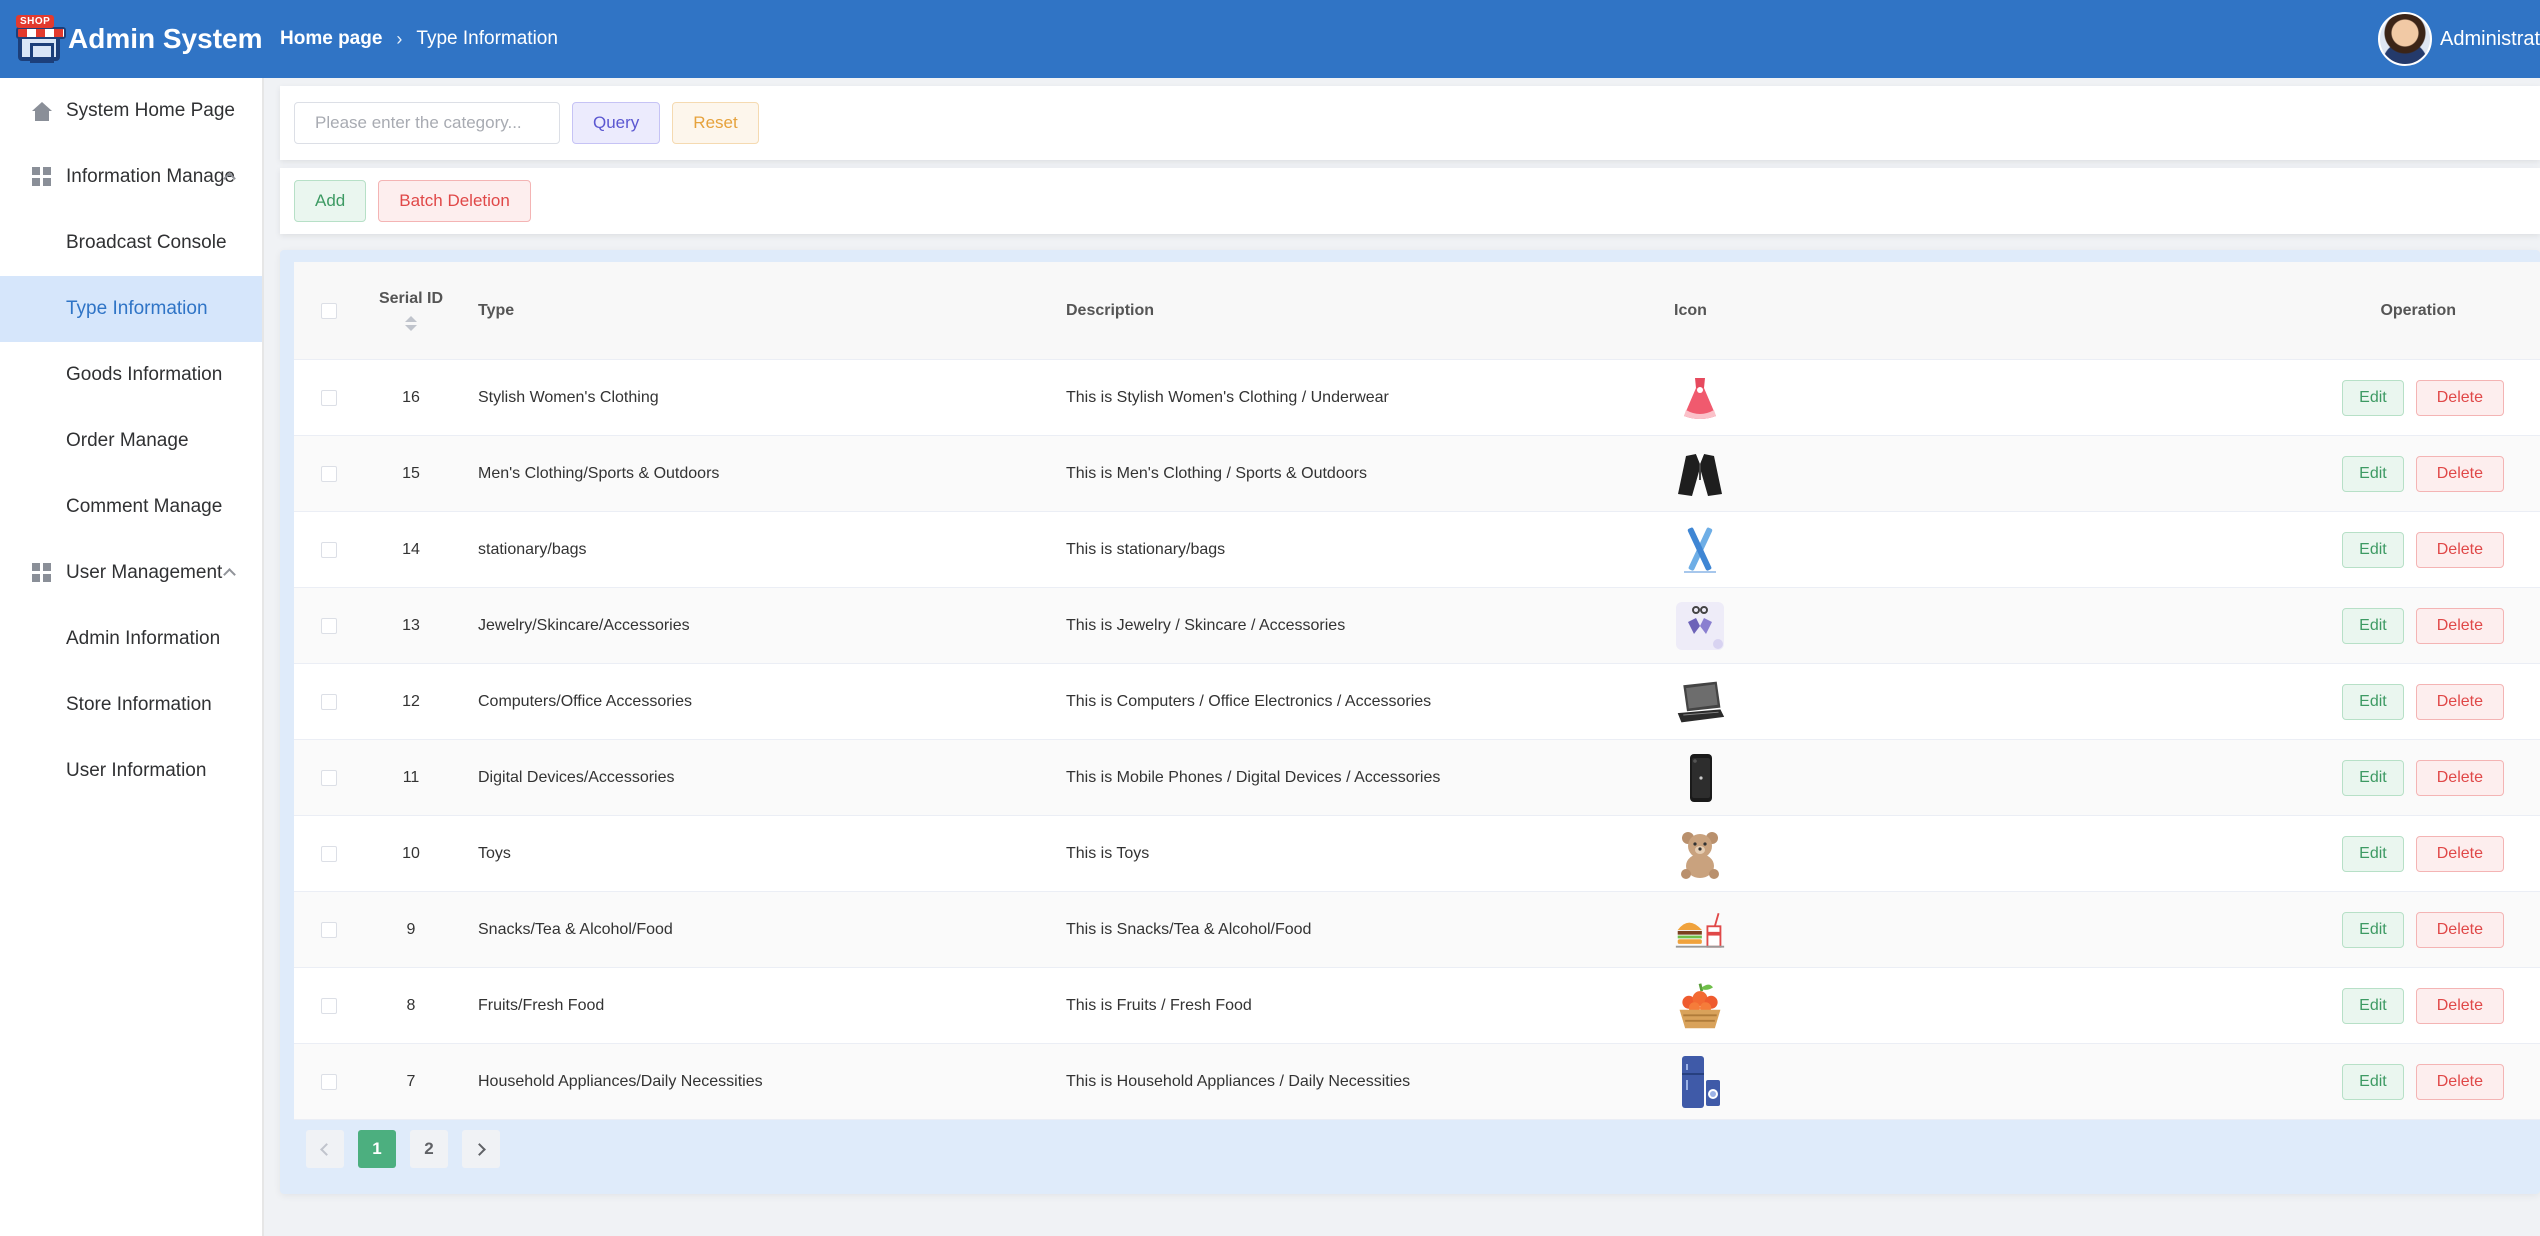  What do you see at coordinates (1108, 853) in the screenshot?
I see `cell-description: This is Toys` at bounding box center [1108, 853].